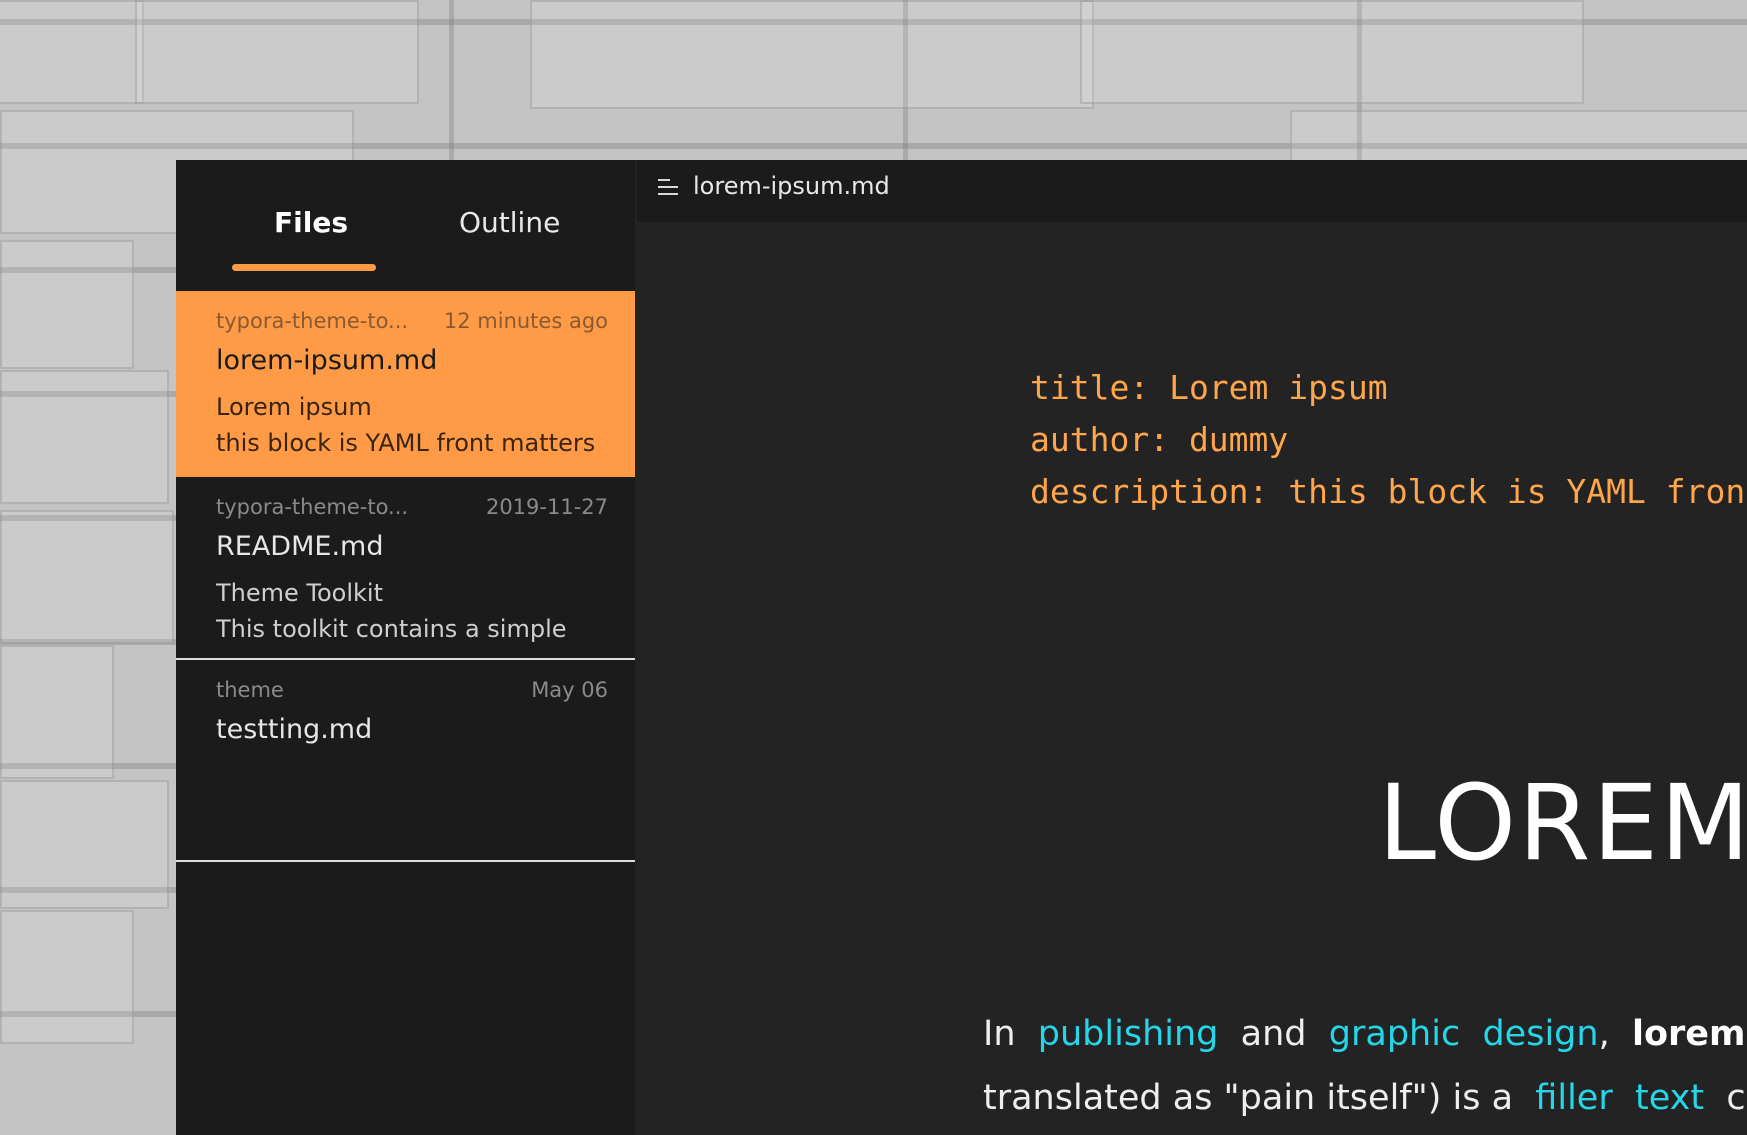 This screenshot has height=1135, width=1747. Describe the element at coordinates (668, 187) in the screenshot. I see `outline-menu-icon` at that location.